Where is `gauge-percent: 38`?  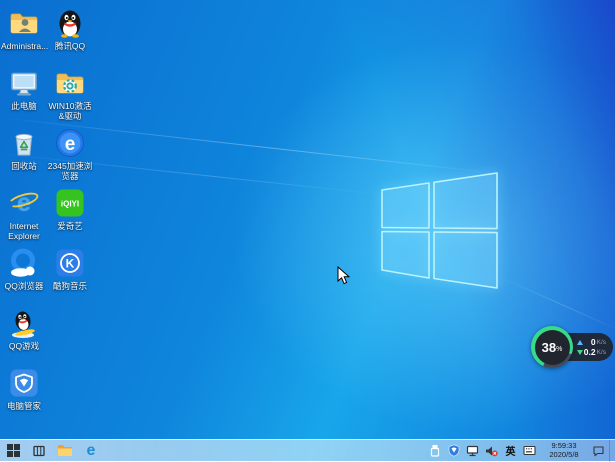
gauge-percent: 38 is located at coordinates (549, 347).